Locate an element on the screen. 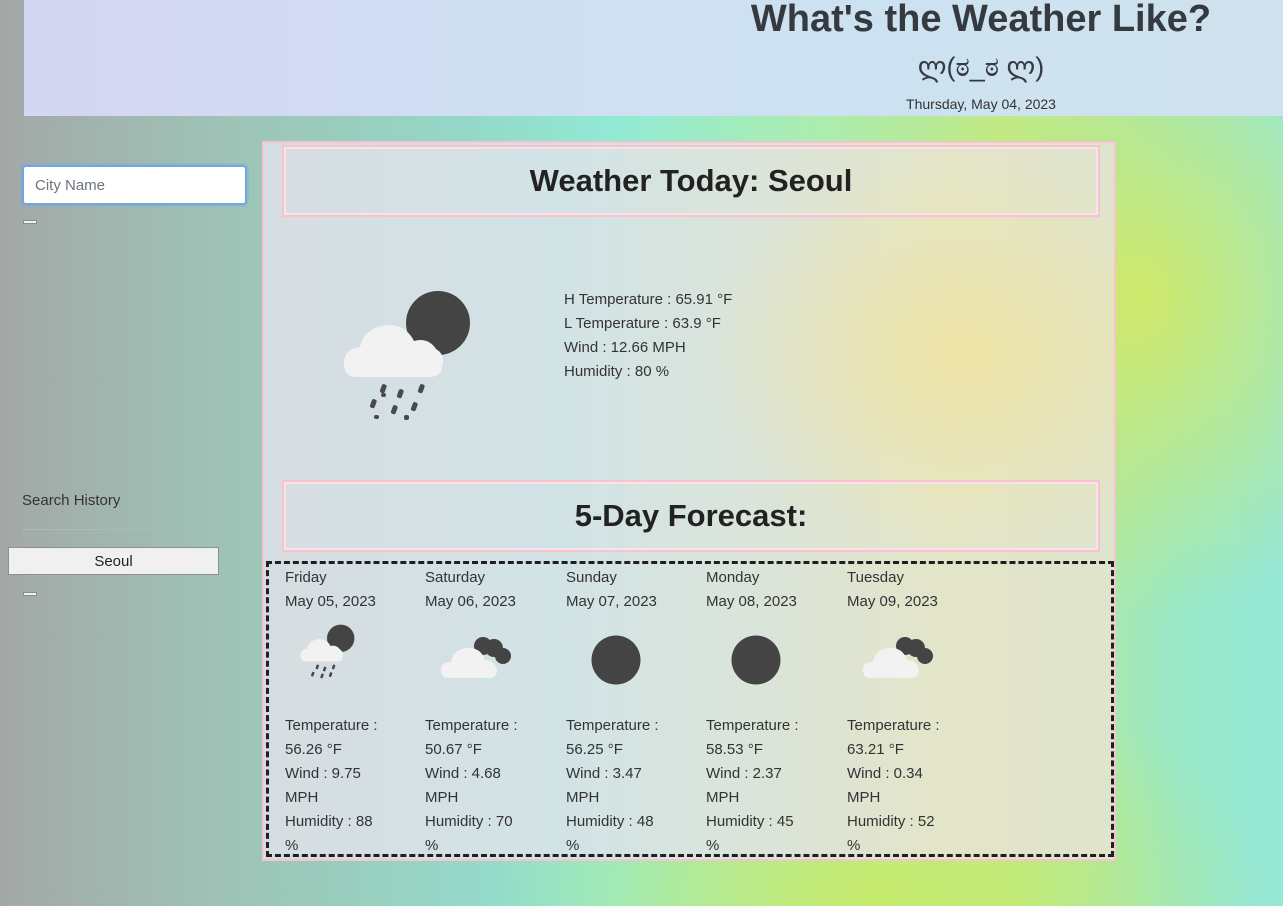  forecast-day-name: Sunday is located at coordinates (591, 577).